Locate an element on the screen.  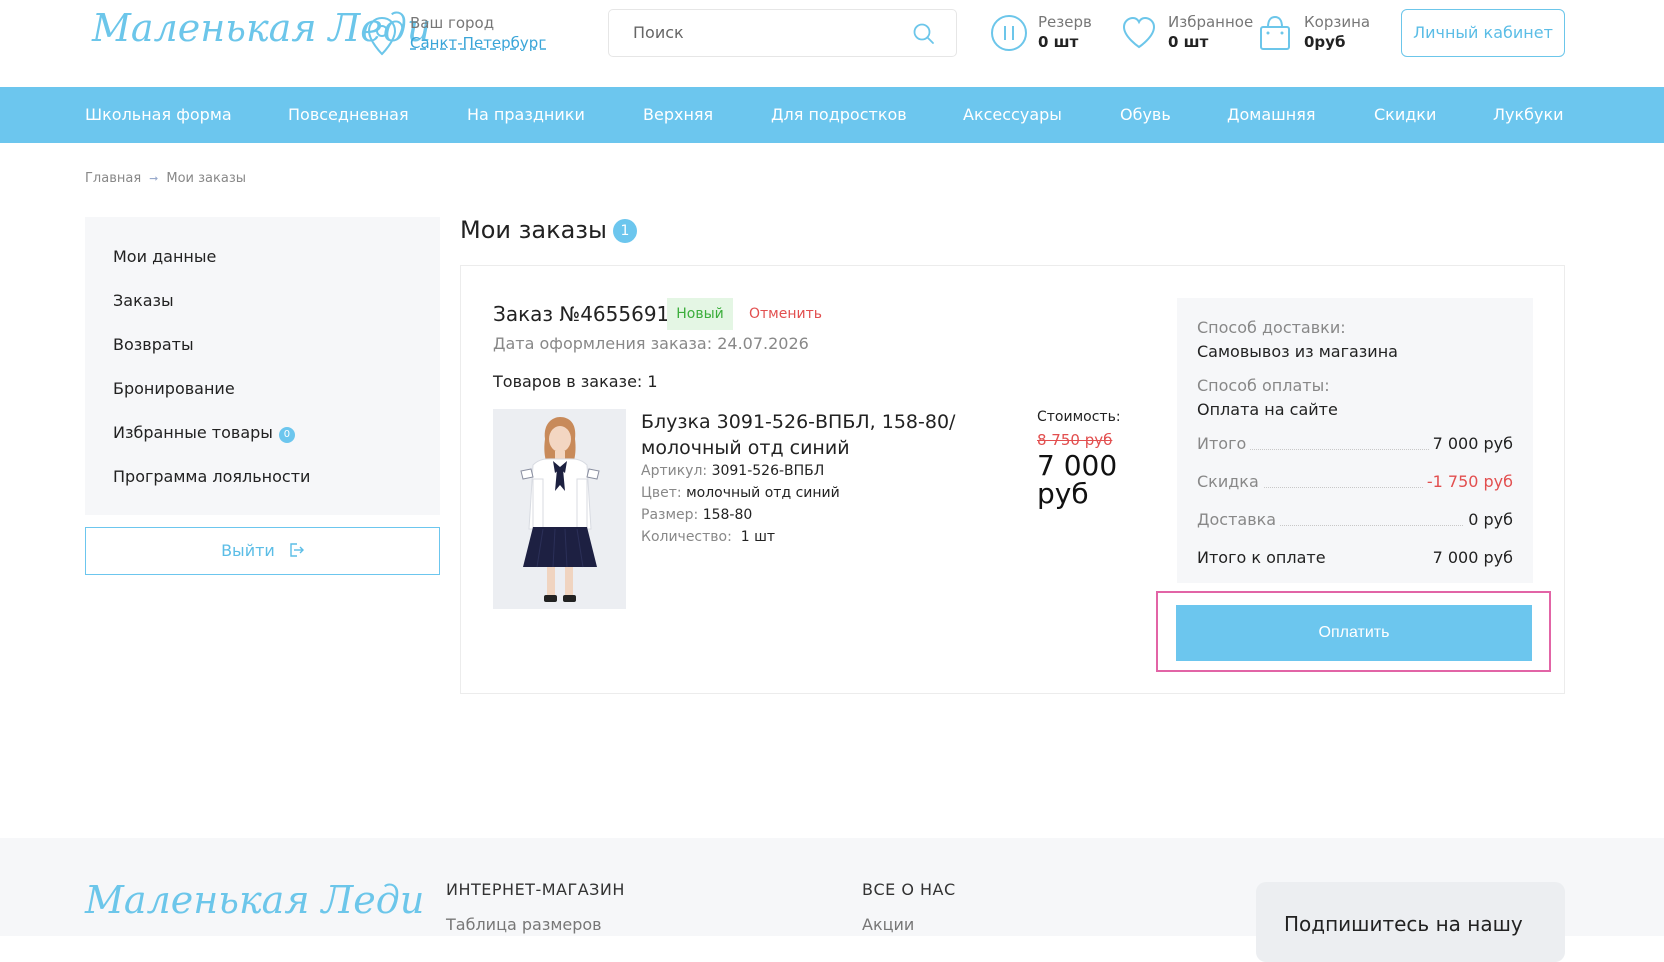
search-input is located at coordinates (763, 32).